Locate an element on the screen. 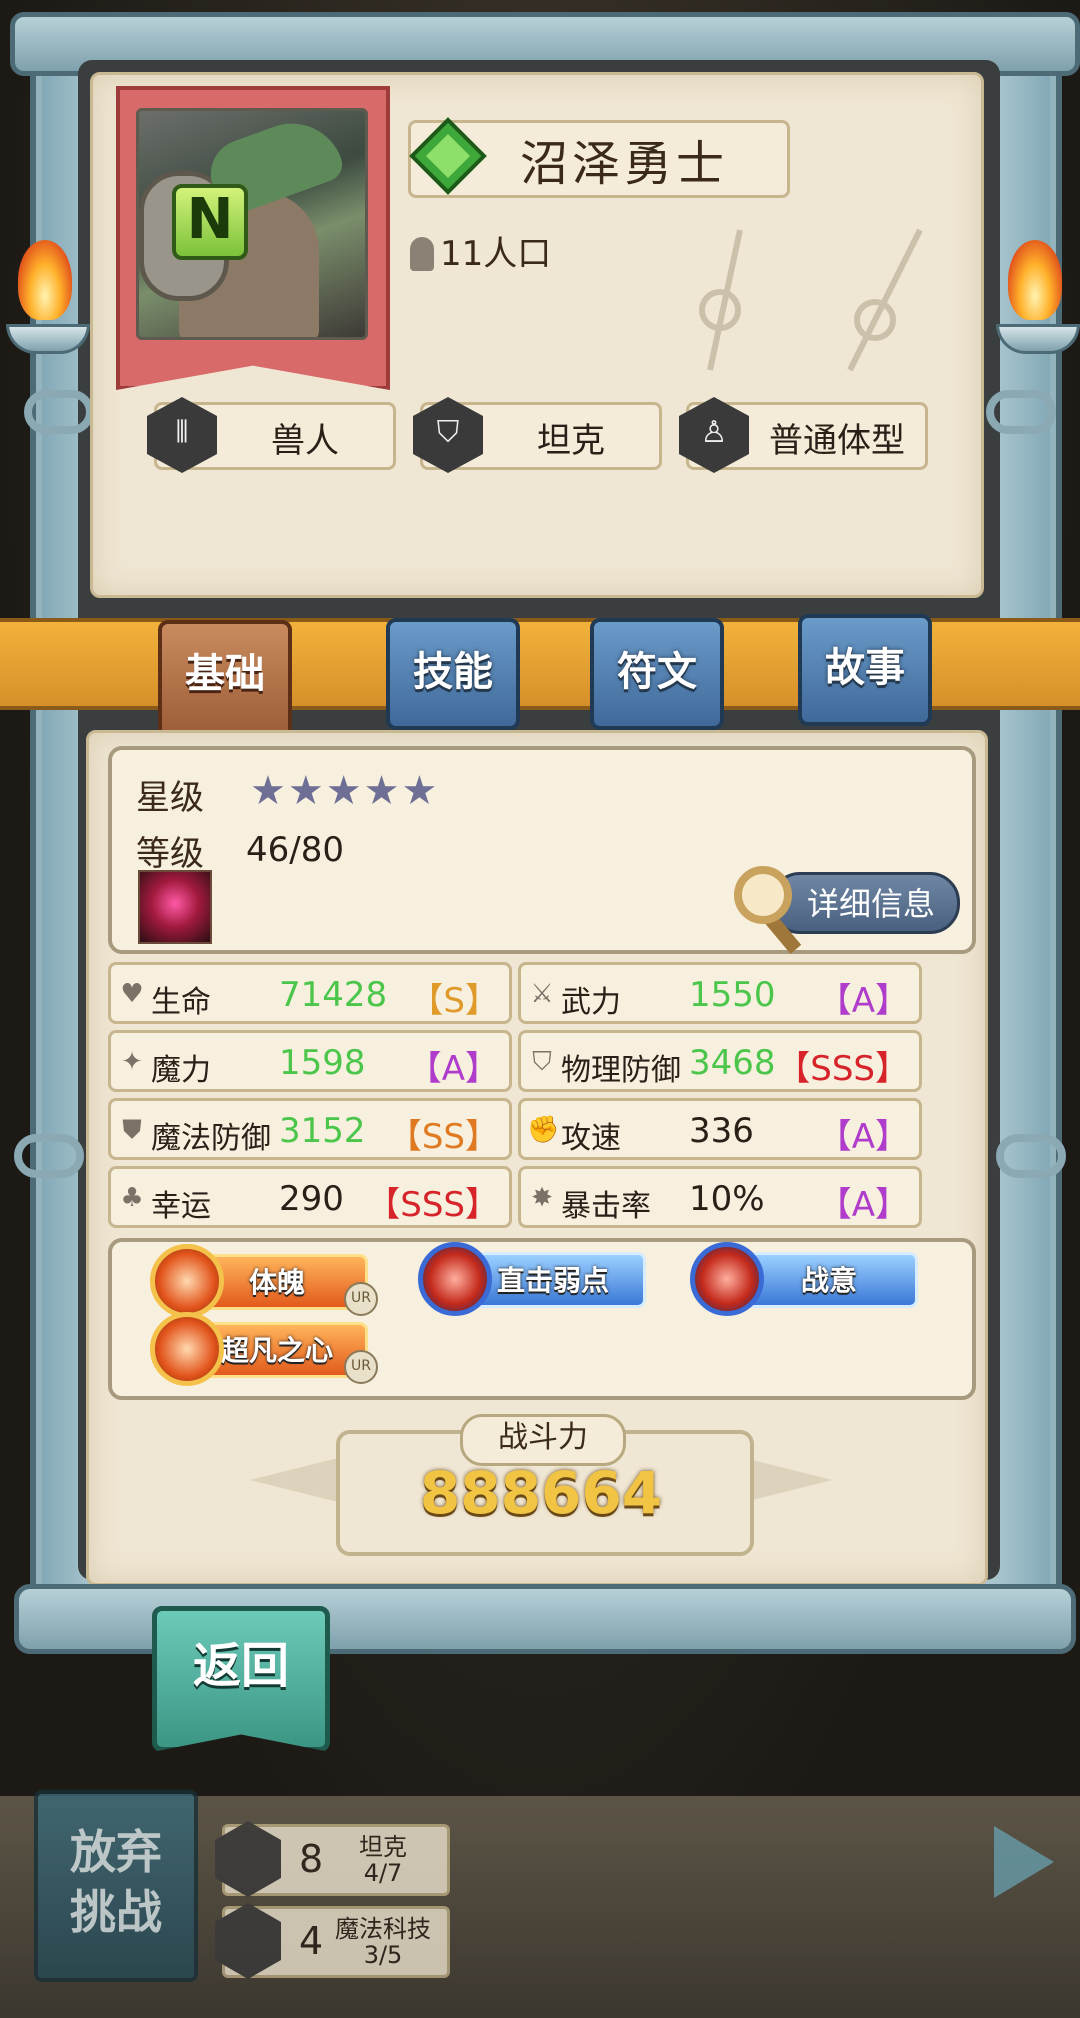  abandon-challenge-button: 放弃 挑战 is located at coordinates (116, 1886).